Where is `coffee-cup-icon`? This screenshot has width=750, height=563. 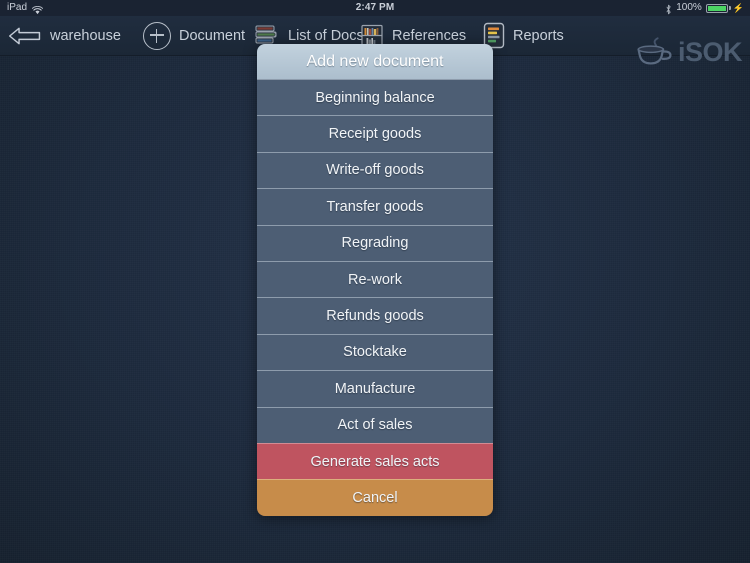
coffee-cup-icon is located at coordinates (654, 52).